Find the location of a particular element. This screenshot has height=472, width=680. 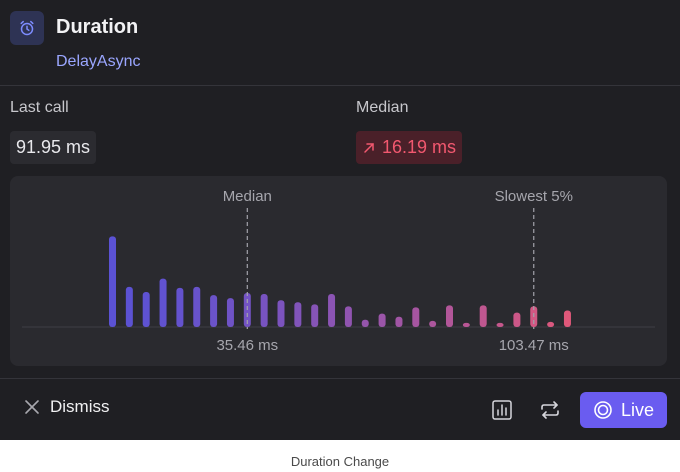

close-icon is located at coordinates (32, 407).